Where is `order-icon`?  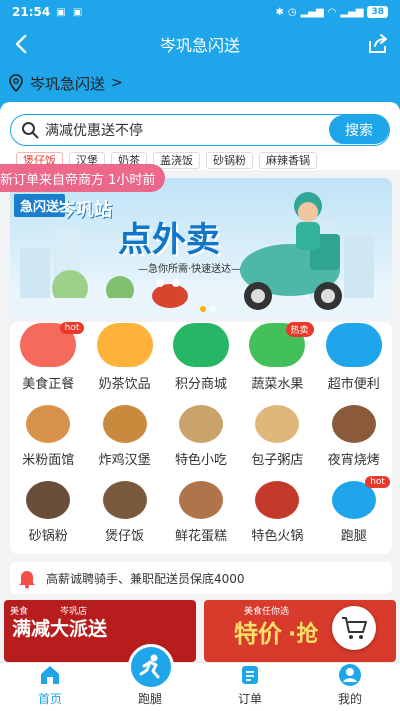
order-icon is located at coordinates (250, 675).